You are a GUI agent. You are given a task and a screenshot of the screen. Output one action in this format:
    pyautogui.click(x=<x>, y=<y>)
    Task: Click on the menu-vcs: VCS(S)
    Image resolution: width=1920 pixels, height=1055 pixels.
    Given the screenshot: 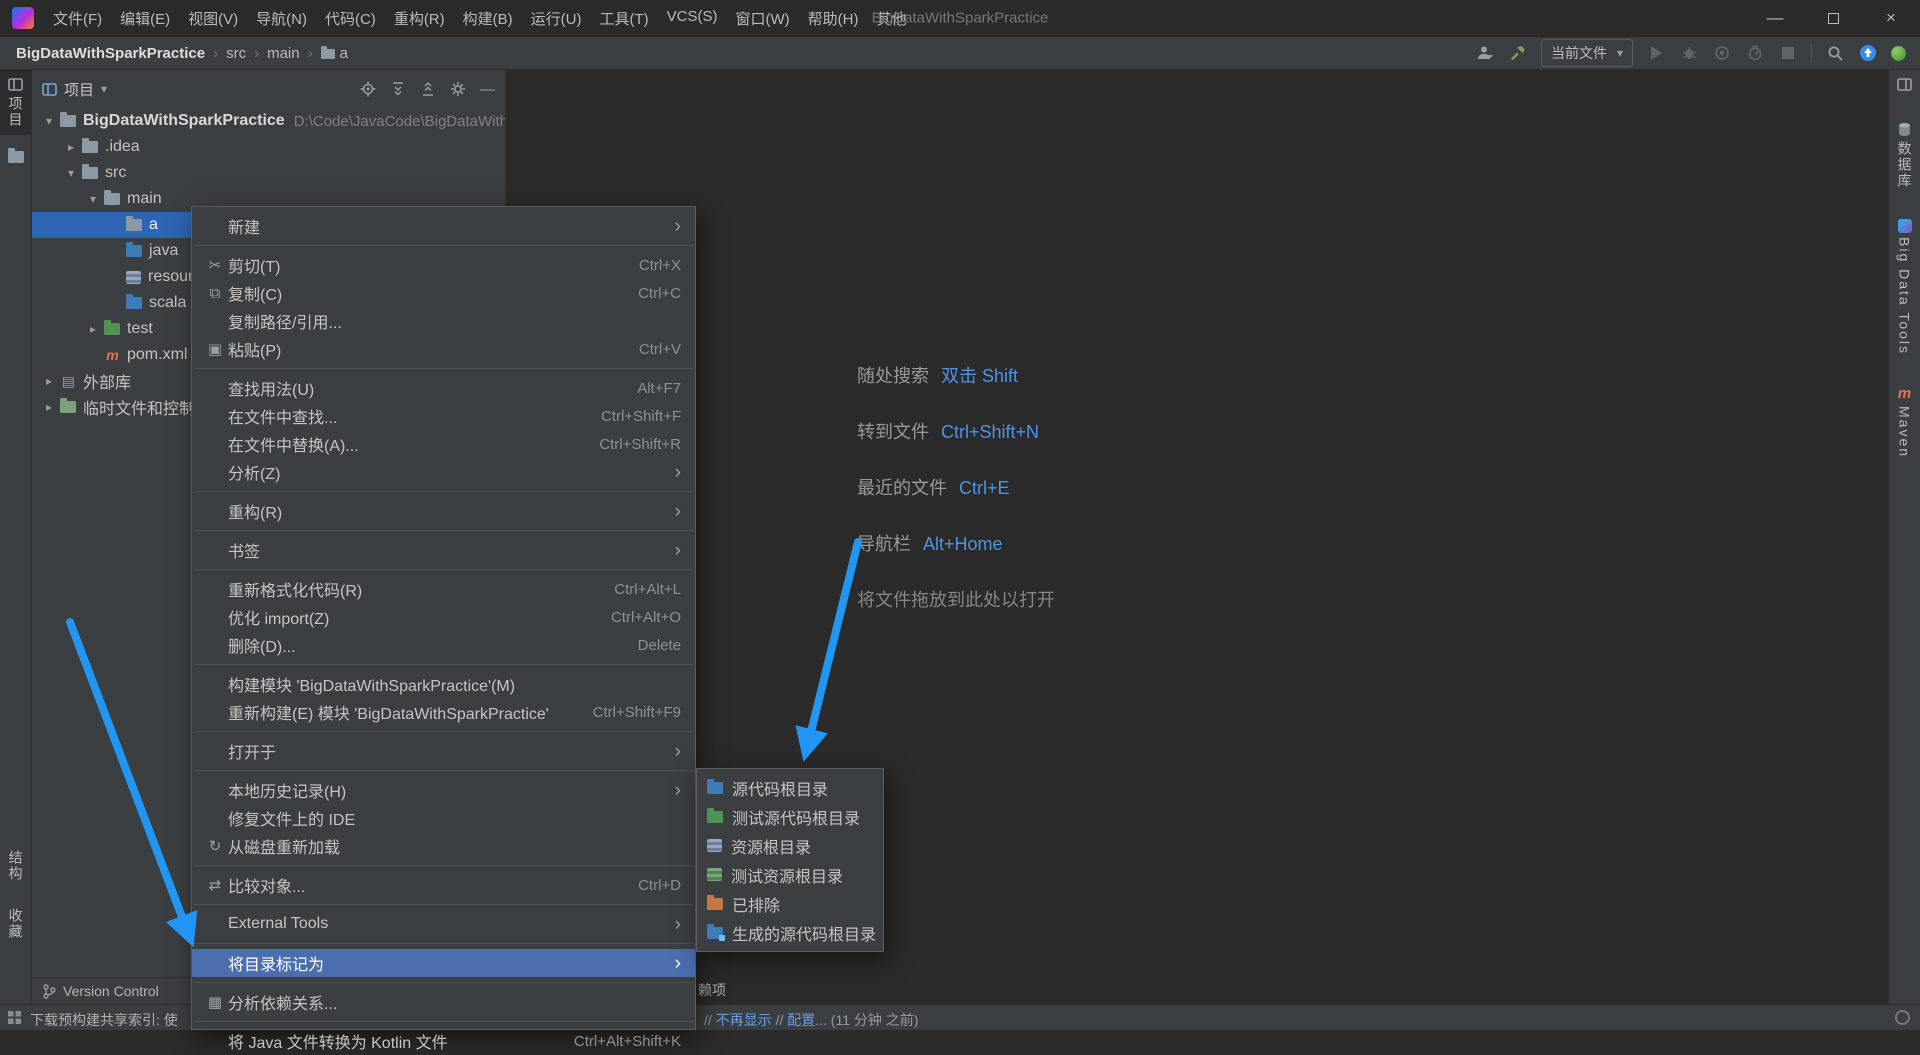 What is the action you would take?
    pyautogui.click(x=692, y=18)
    